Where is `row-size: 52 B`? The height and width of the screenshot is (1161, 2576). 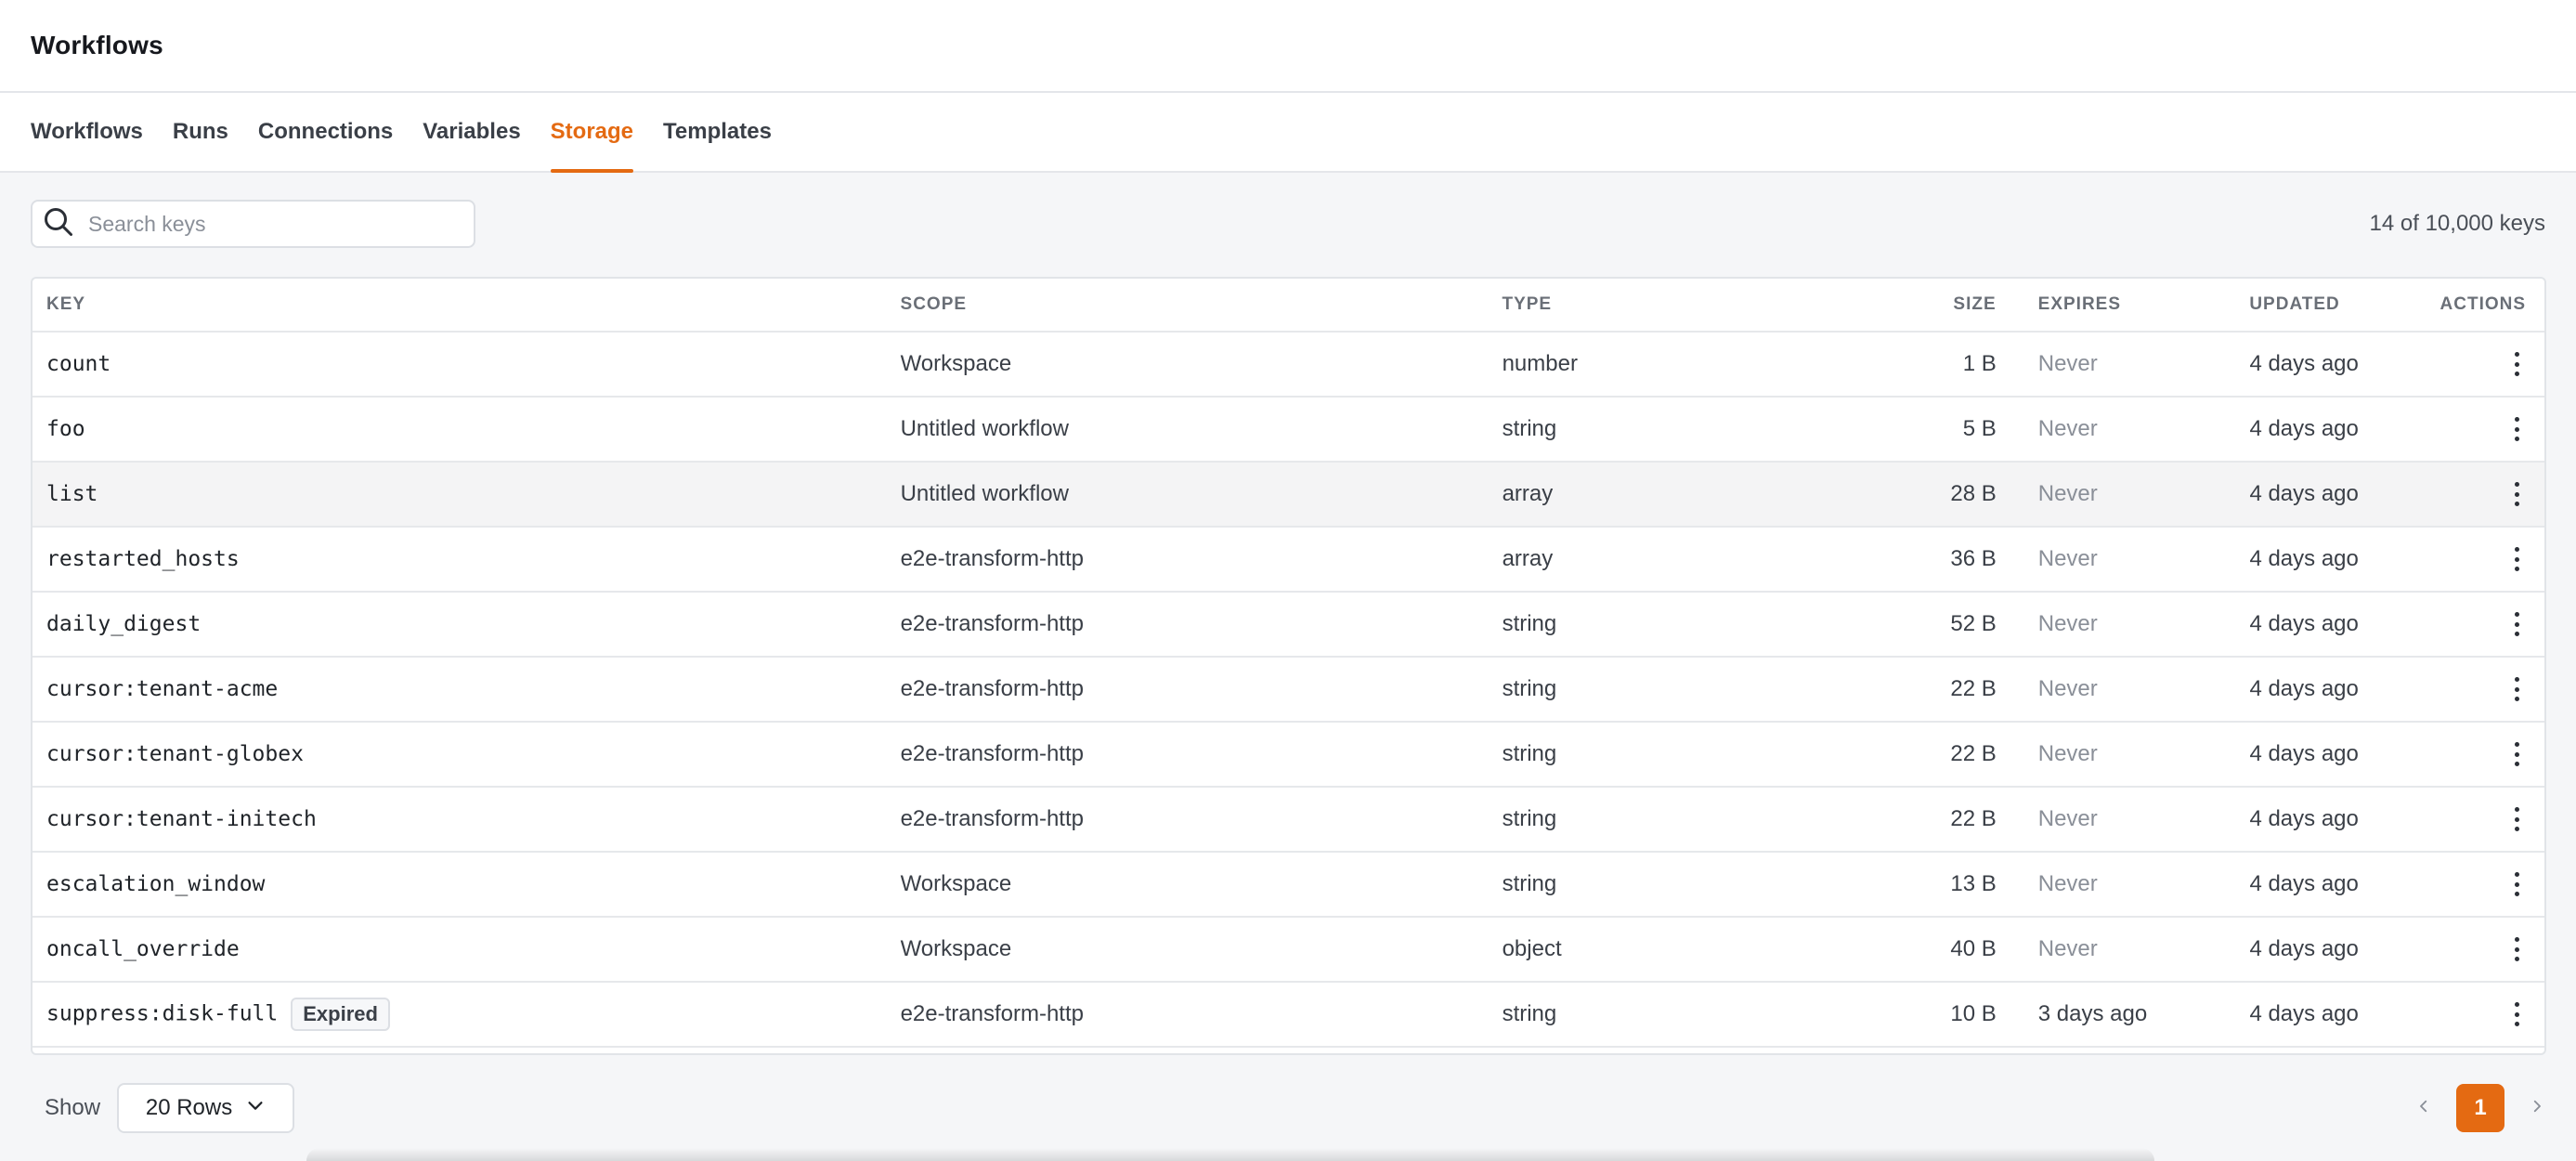
row-size: 52 B is located at coordinates (1973, 623).